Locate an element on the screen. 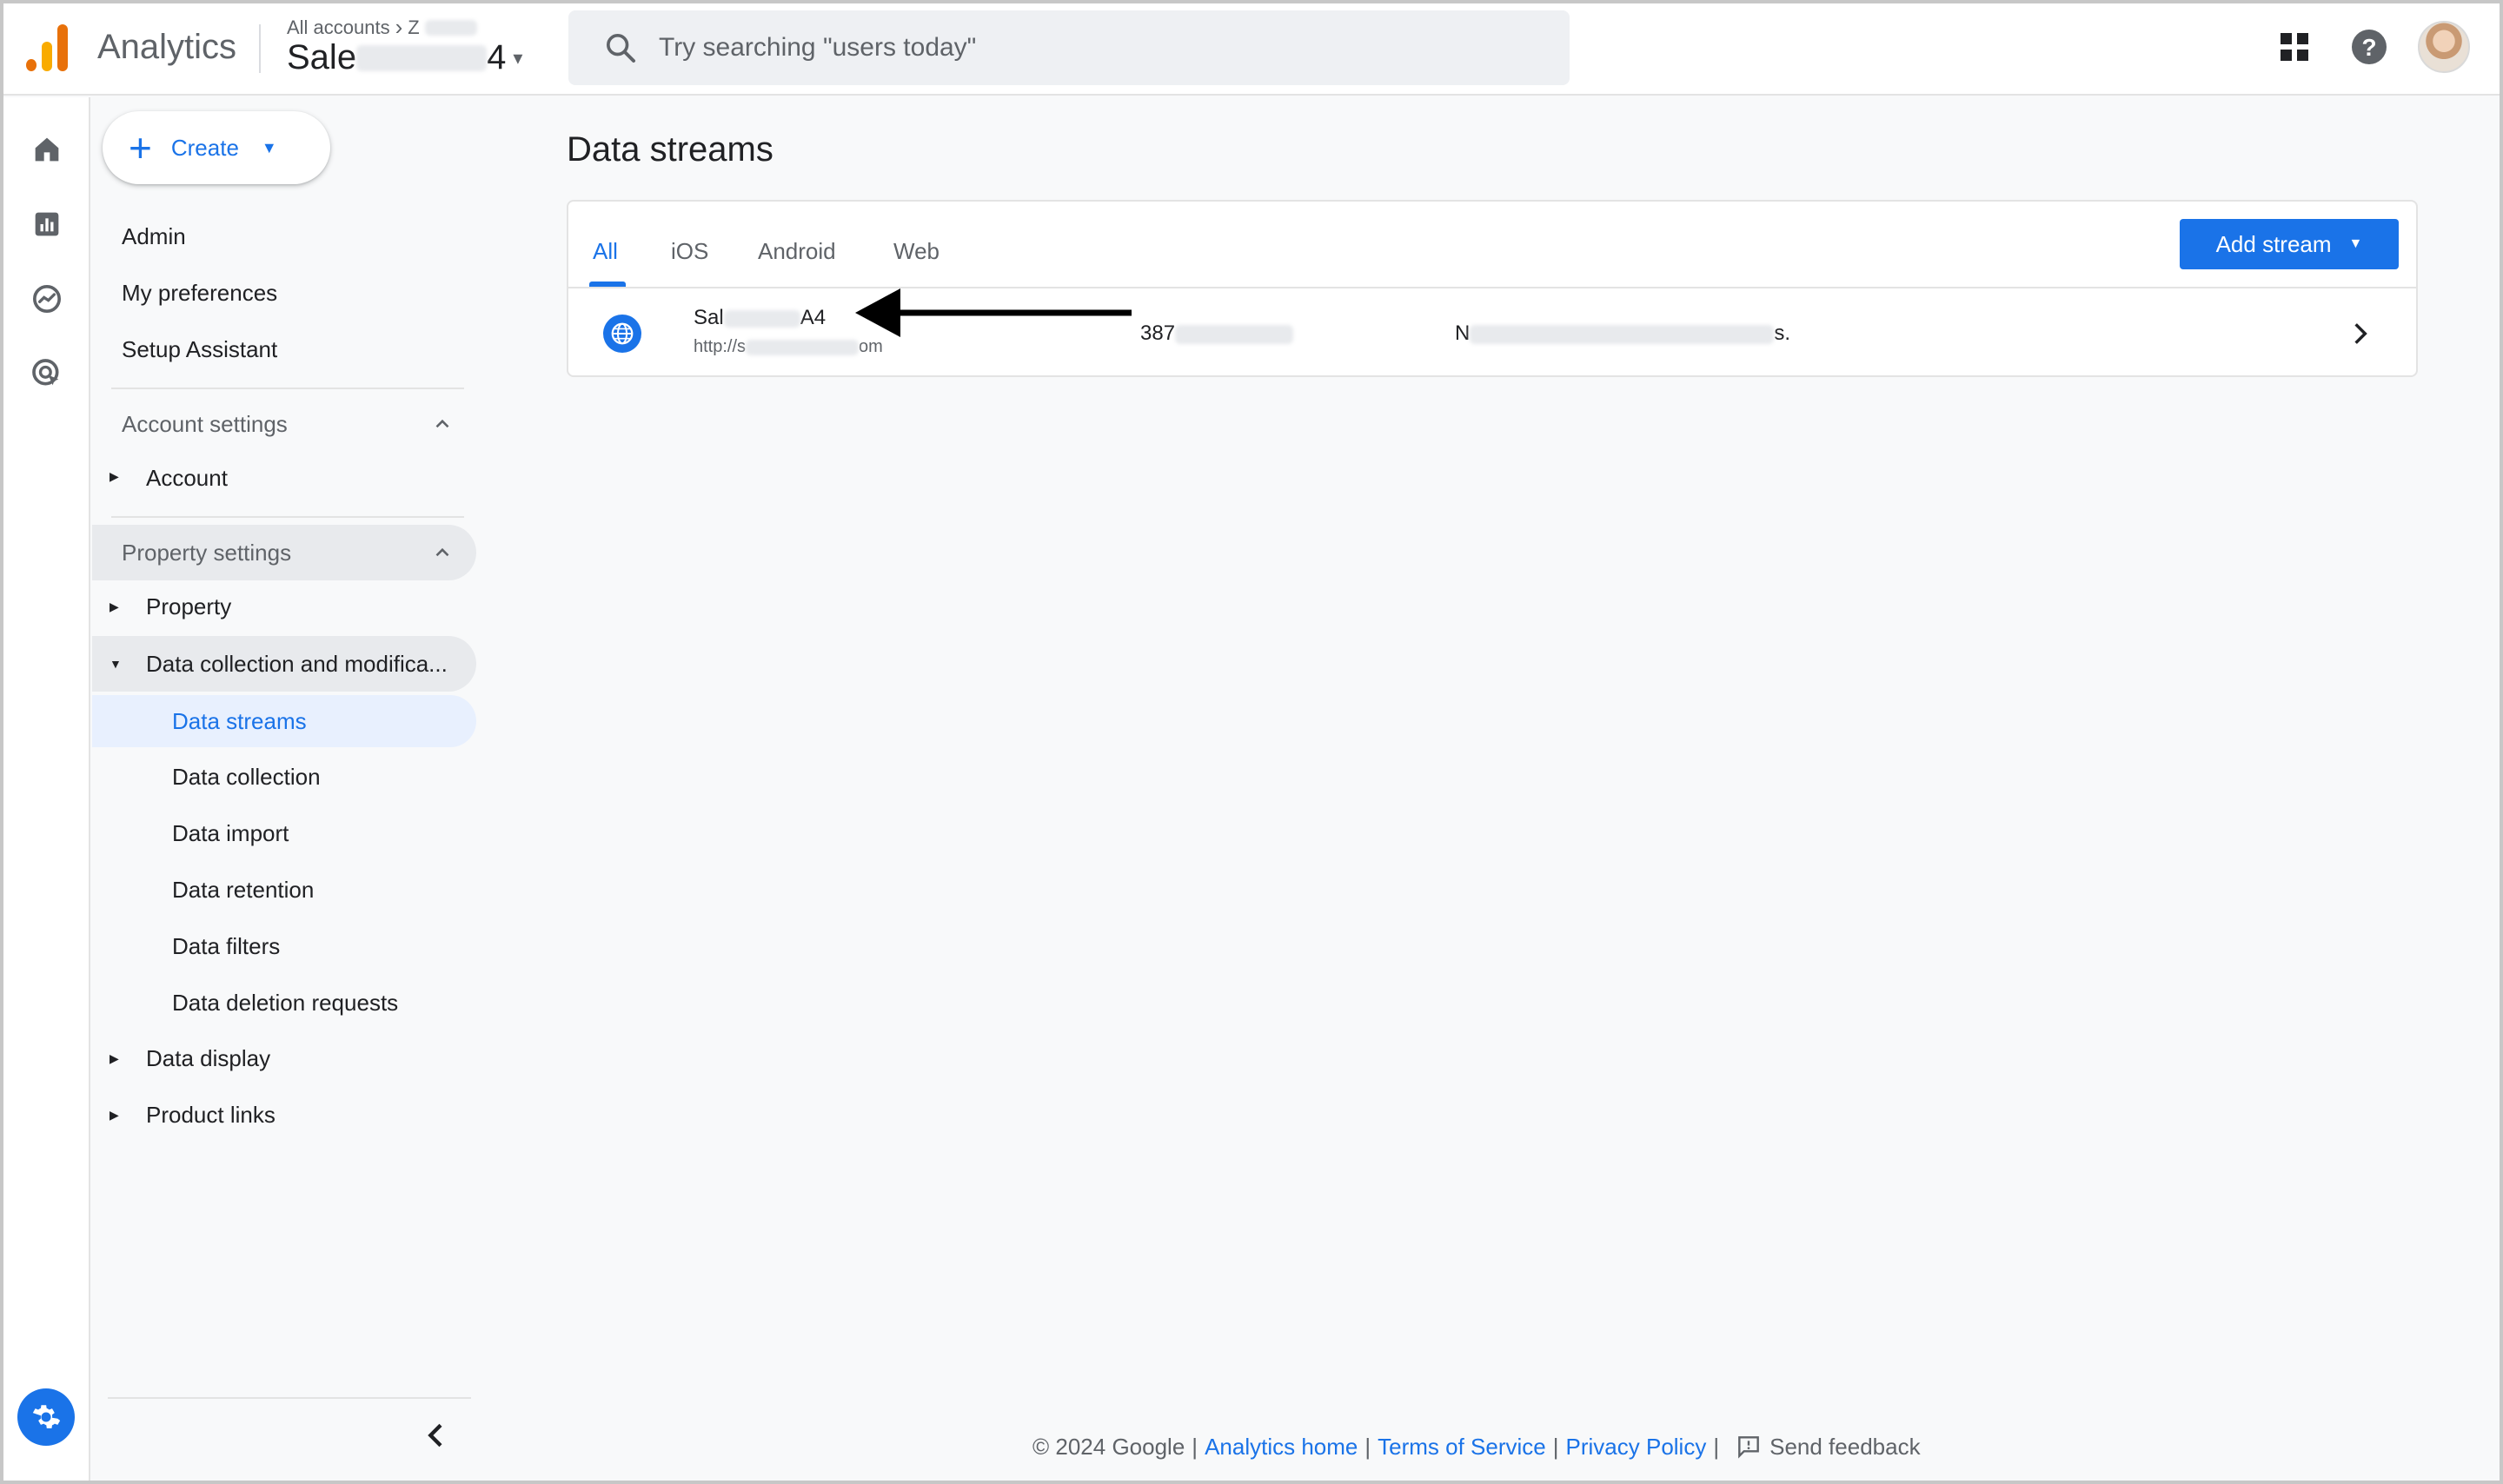 The height and width of the screenshot is (1484, 2503). web-globe-icon is located at coordinates (622, 334).